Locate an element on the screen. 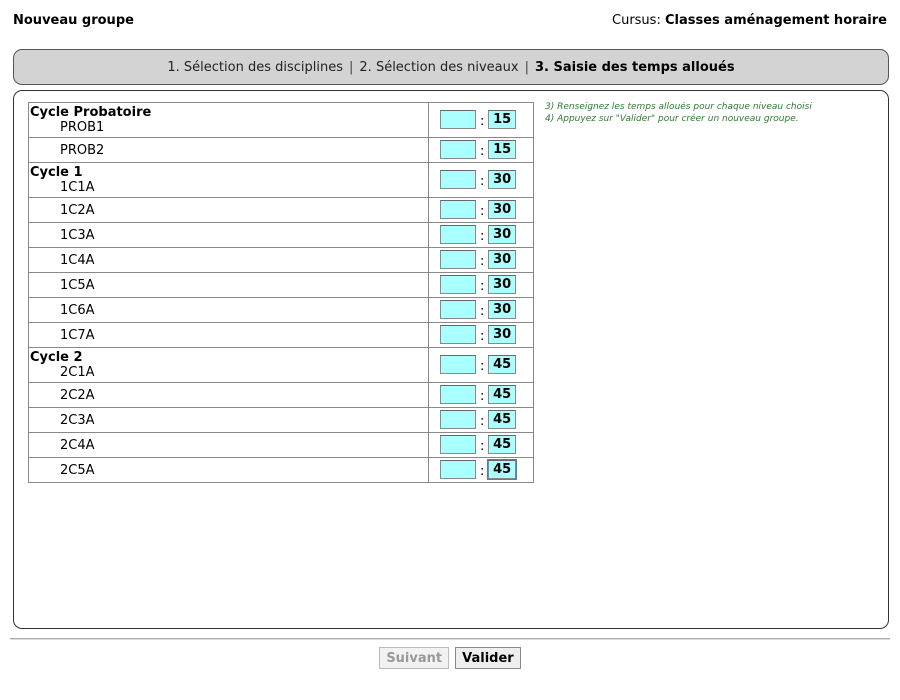 The width and height of the screenshot is (900, 700). footer-buttons: Suivant Valider is located at coordinates (450, 658).